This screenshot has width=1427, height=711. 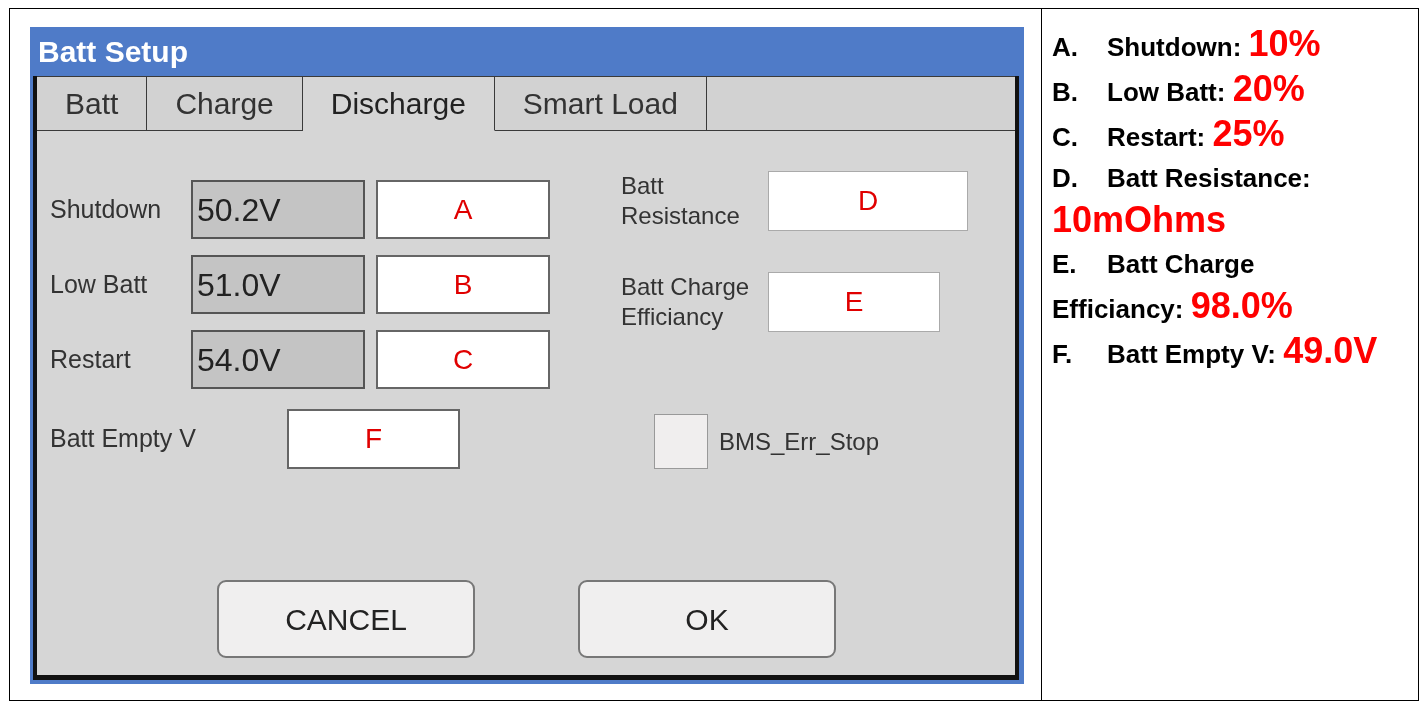 I want to click on voltage-readout: 51.0V, so click(x=278, y=284).